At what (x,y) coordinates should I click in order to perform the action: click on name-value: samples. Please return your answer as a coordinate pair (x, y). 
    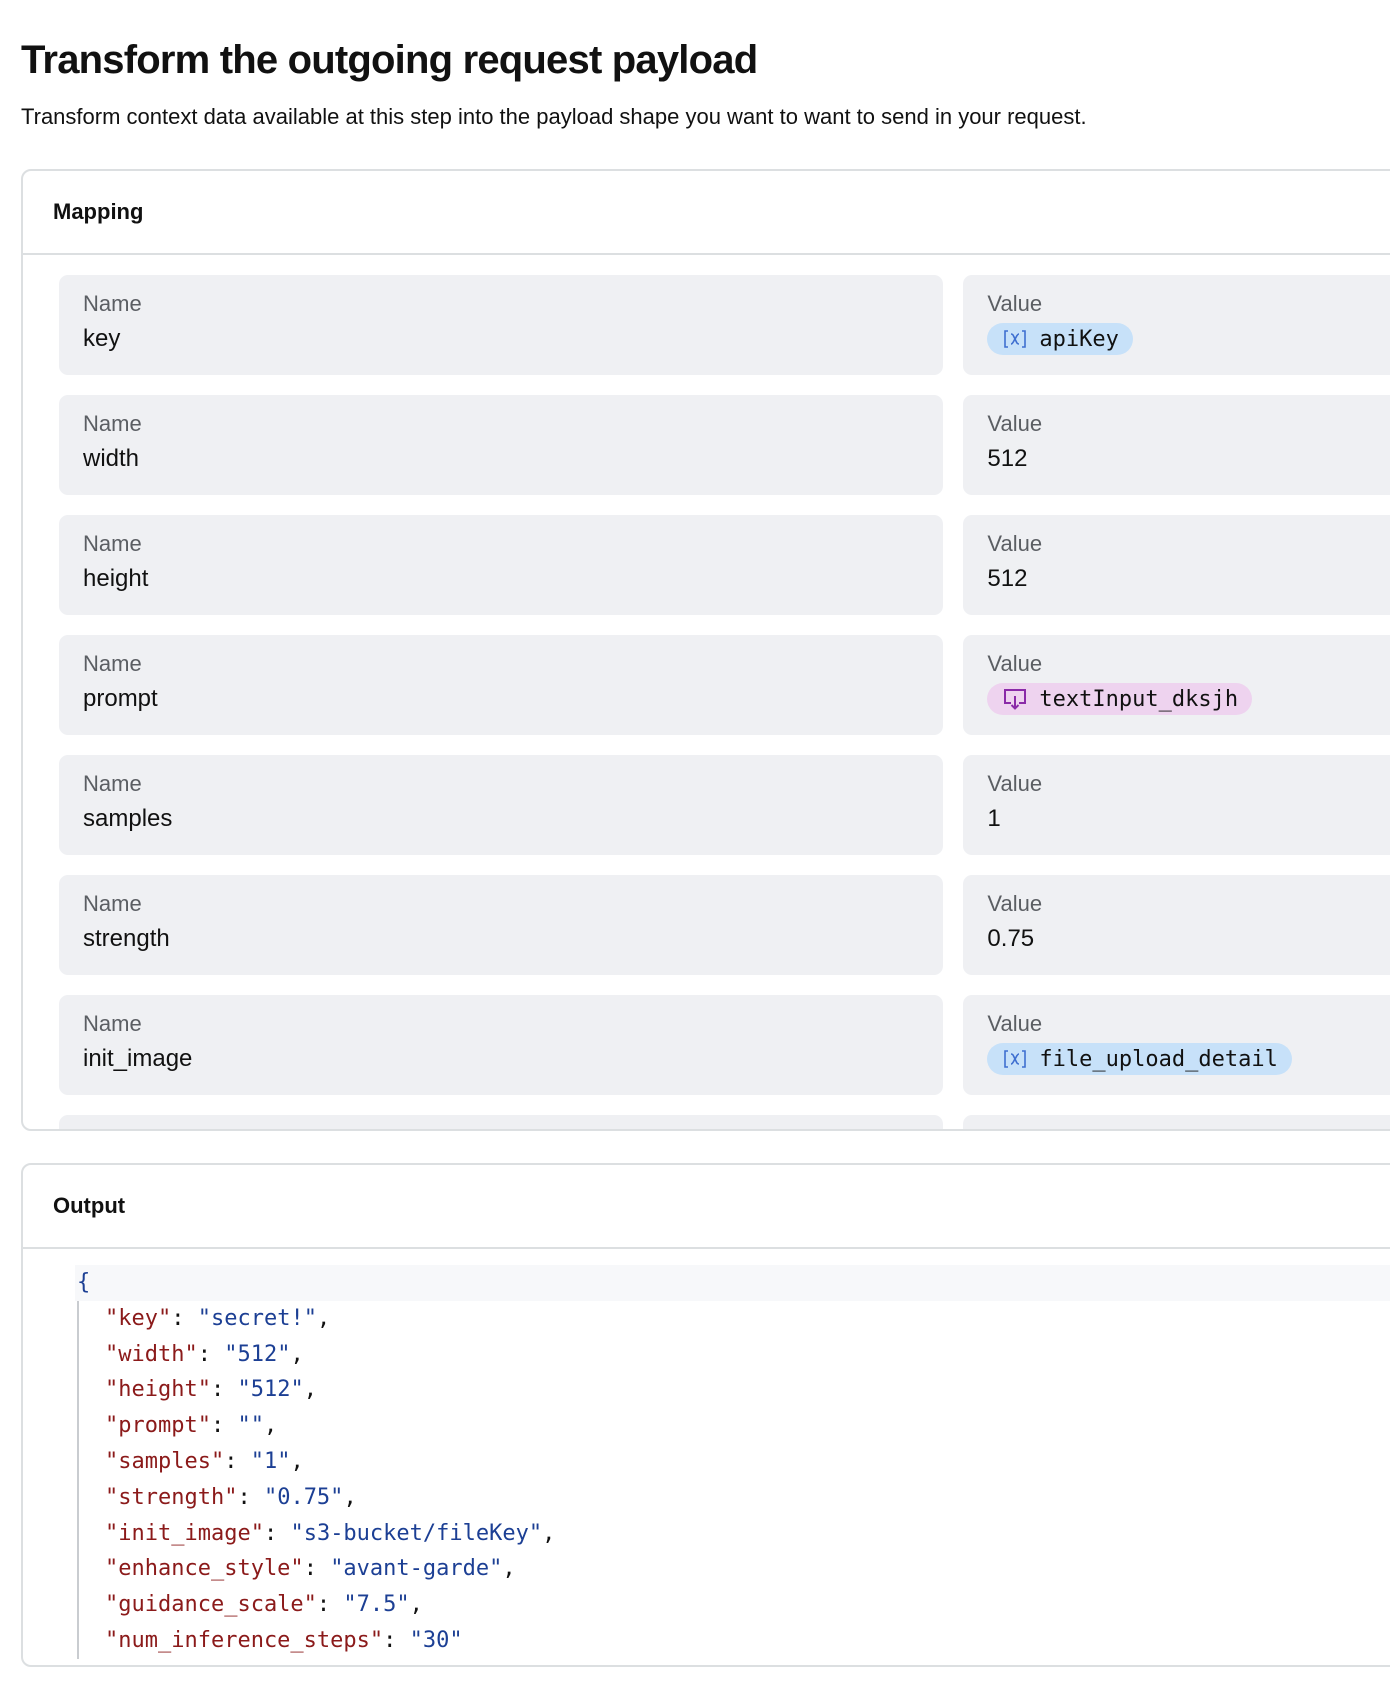
    Looking at the image, I should click on (128, 818).